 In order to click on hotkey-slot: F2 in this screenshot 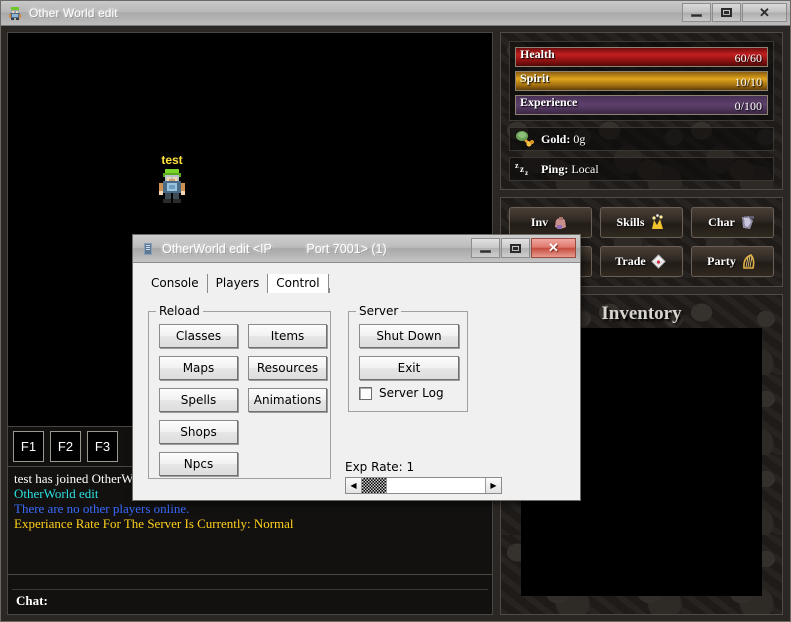, I will do `click(65, 446)`.